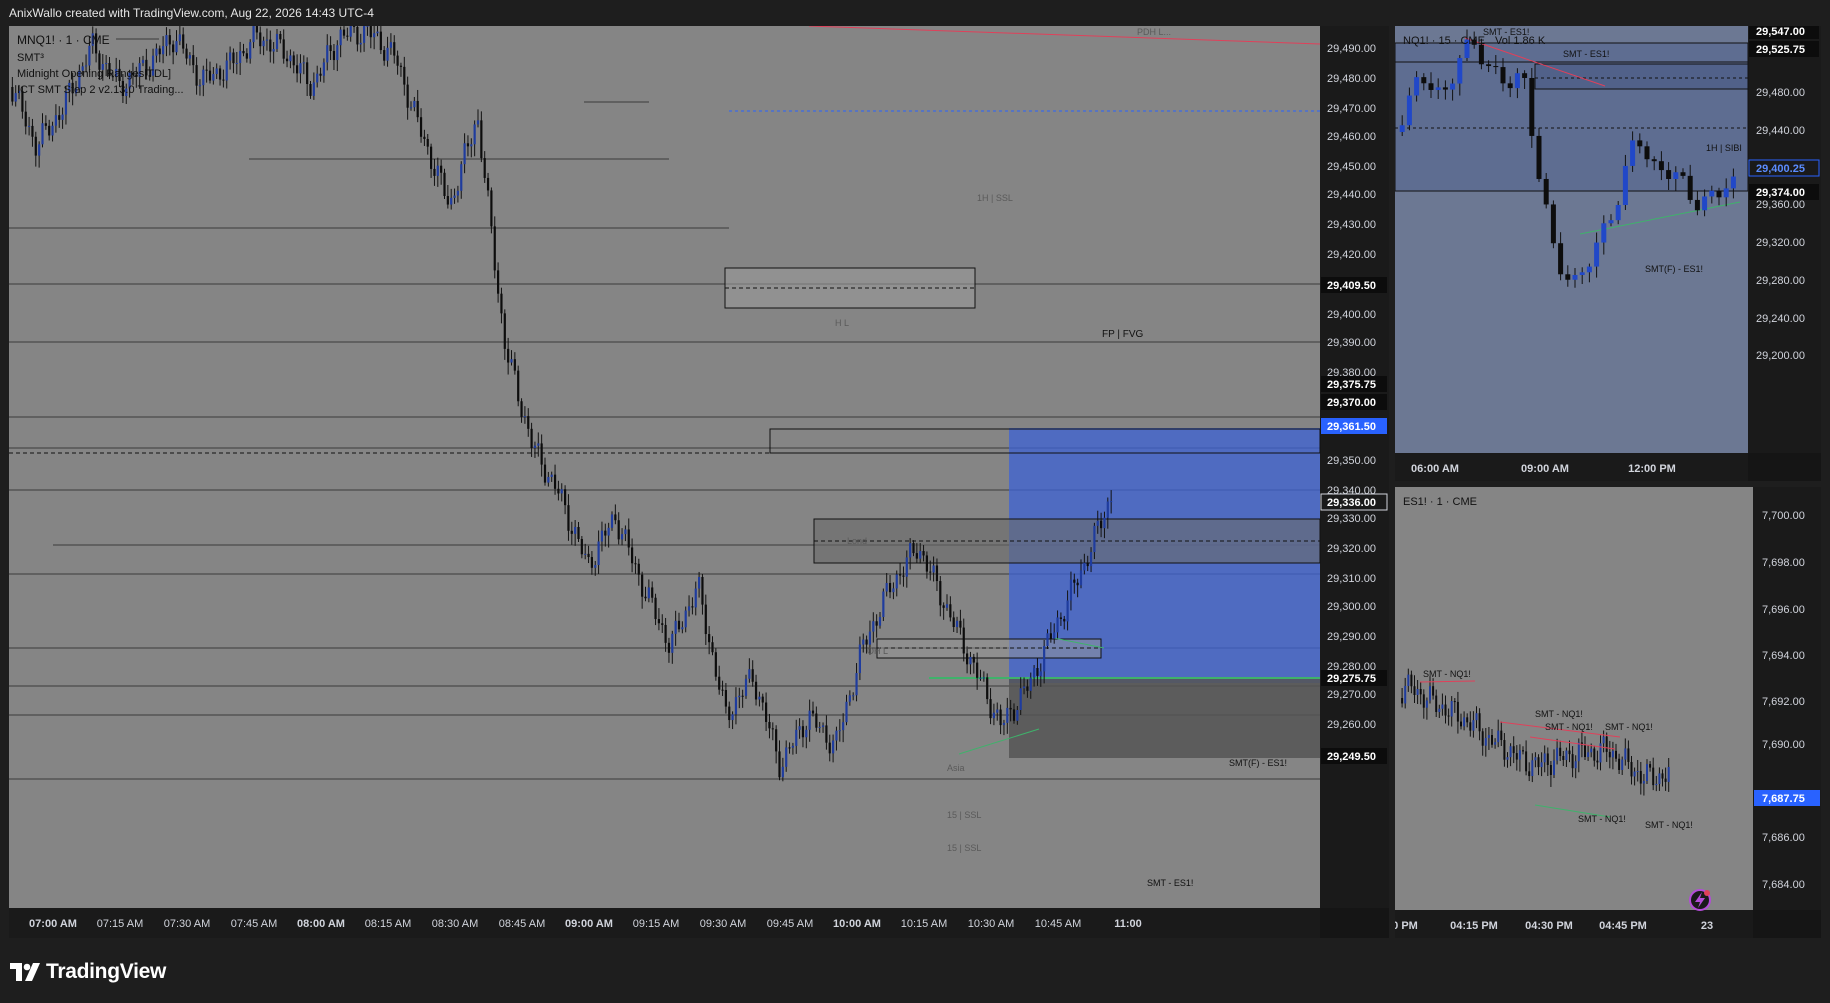  I want to click on es-price-axis-label: 7,694.00, so click(1783, 656).